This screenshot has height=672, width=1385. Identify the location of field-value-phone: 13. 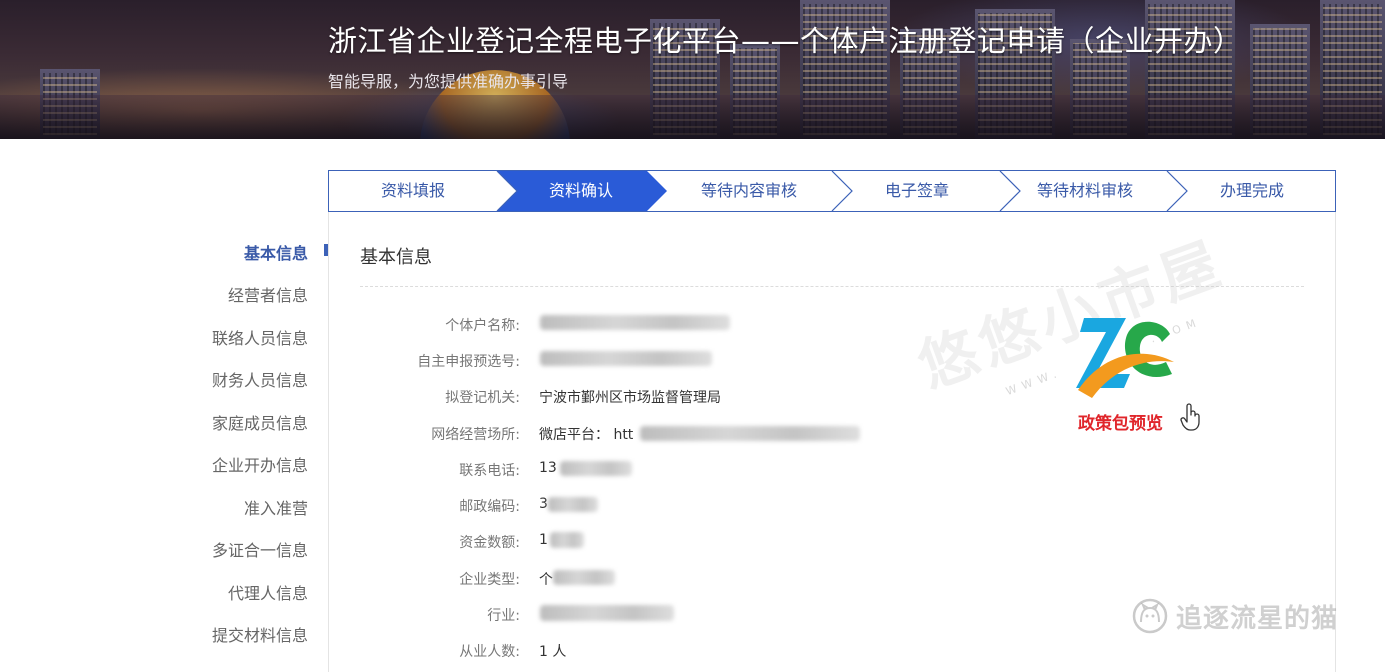
(548, 468).